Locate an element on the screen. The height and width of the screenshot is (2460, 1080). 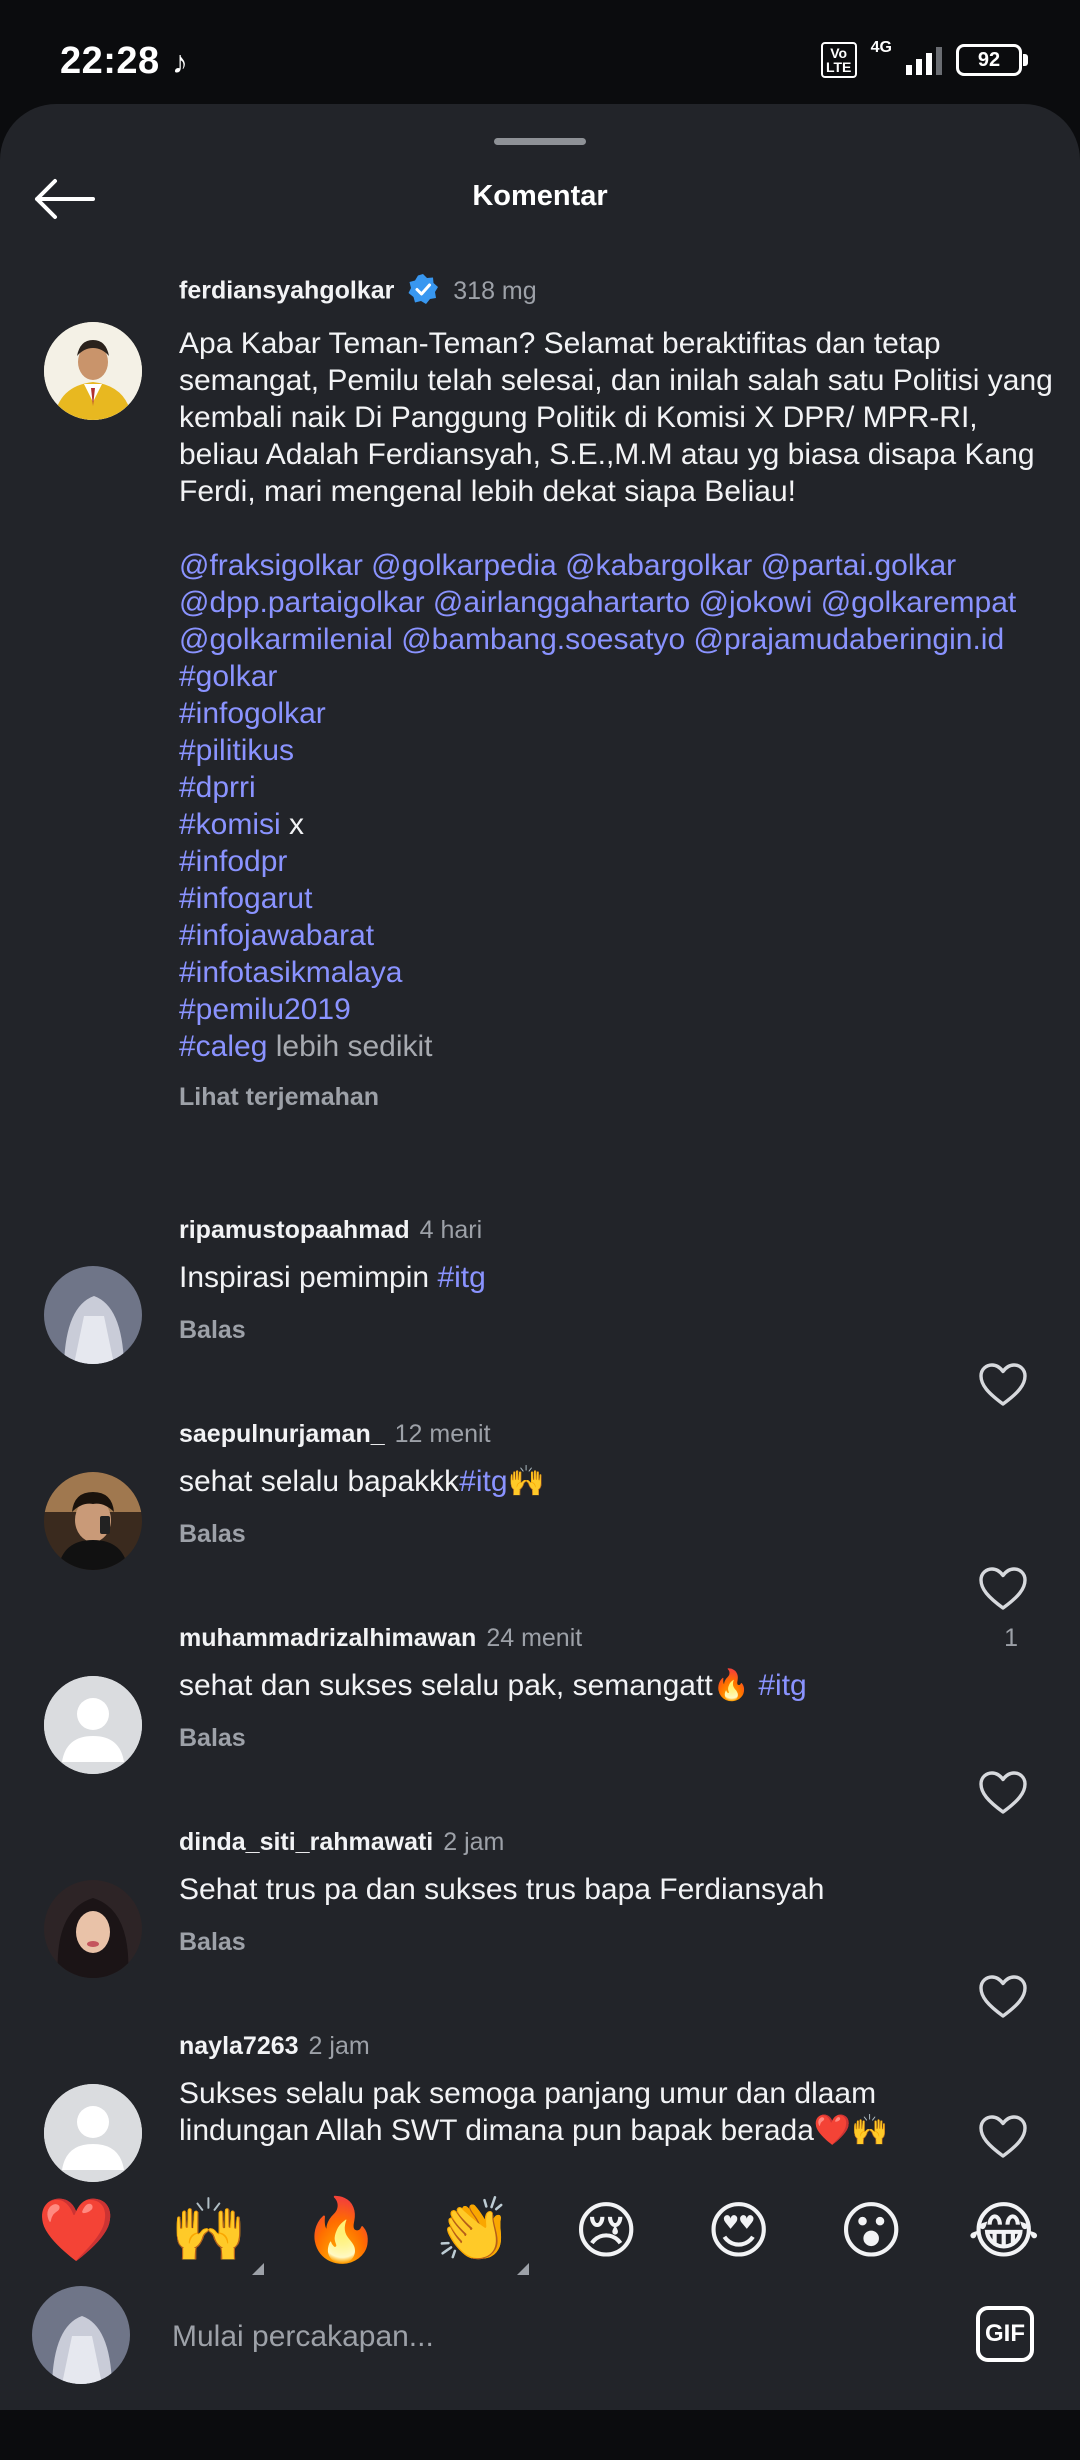
author-avatar is located at coordinates (93, 371).